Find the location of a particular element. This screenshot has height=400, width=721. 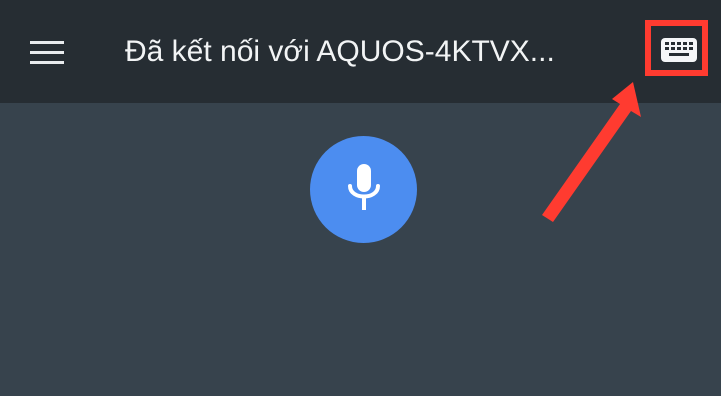

keyboard-icon is located at coordinates (679, 50).